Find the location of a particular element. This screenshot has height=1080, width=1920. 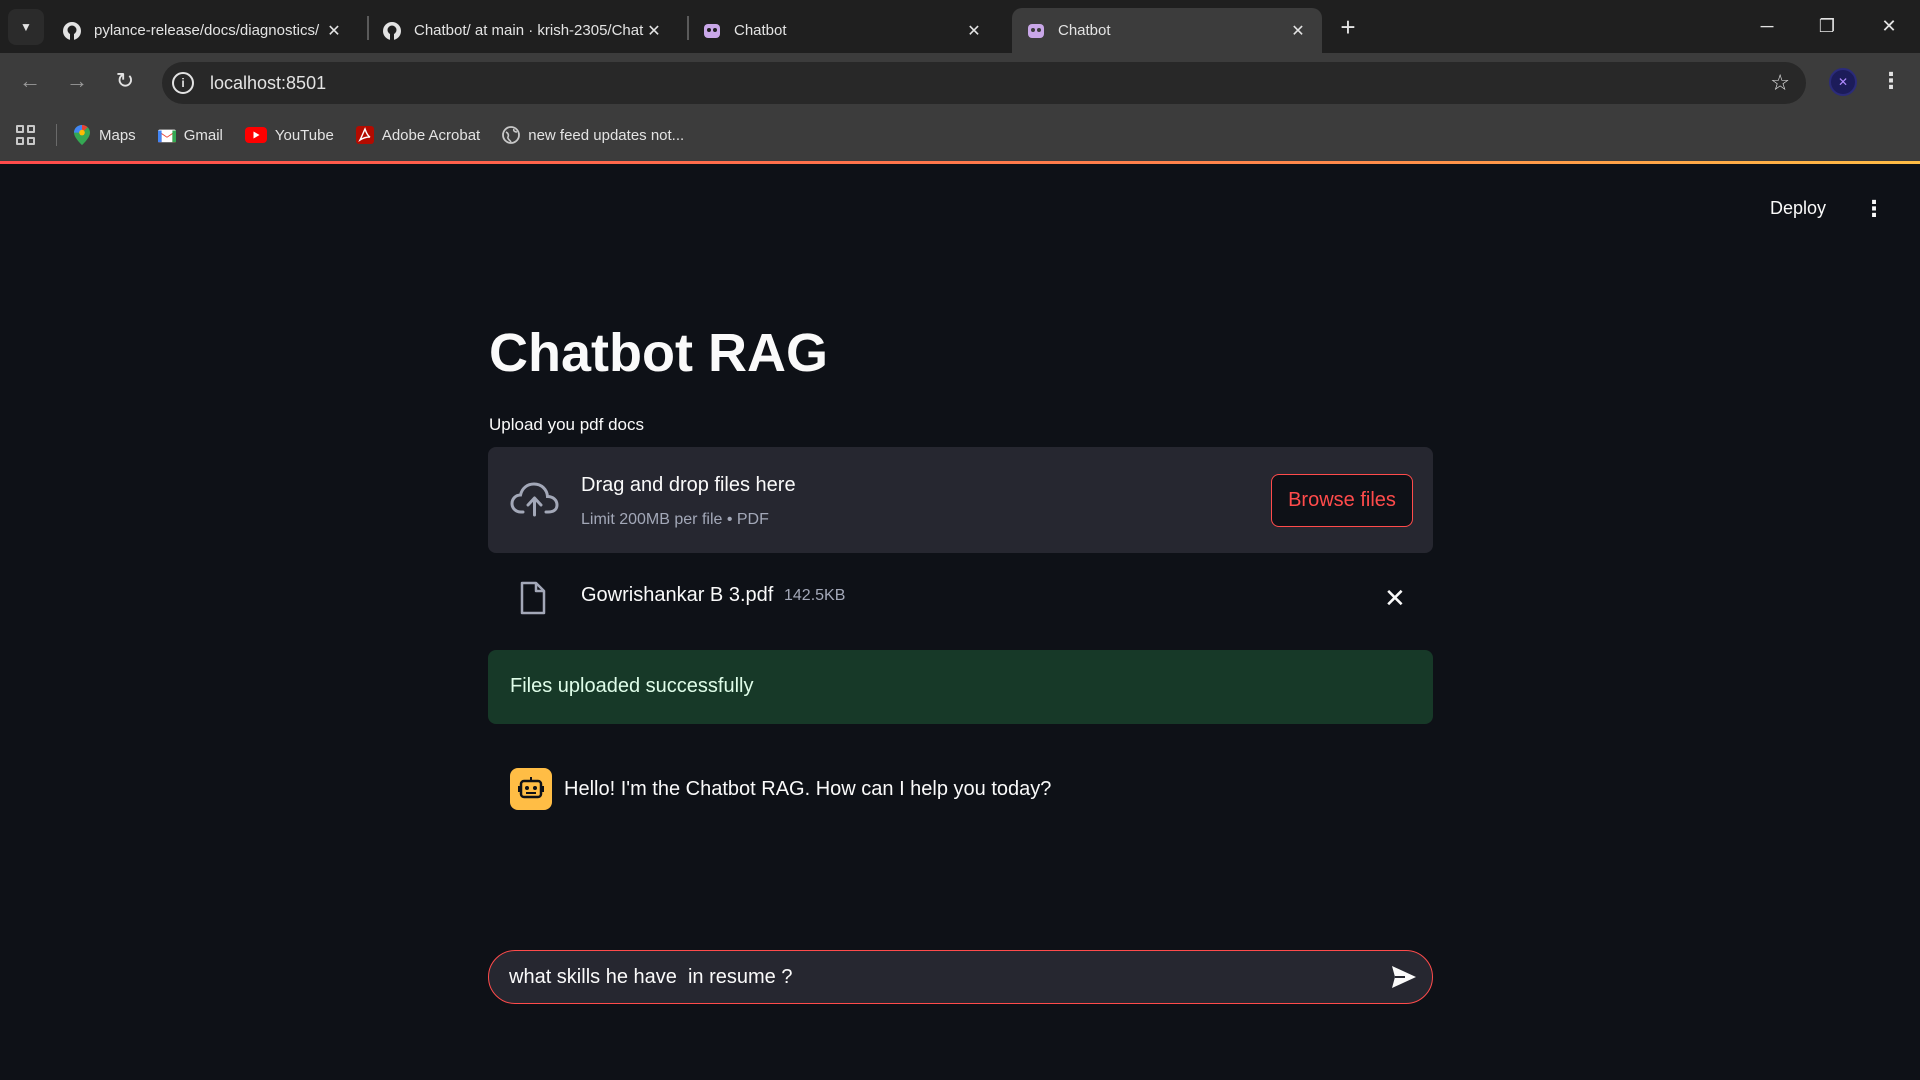

tab-chatbot: Chatbot ✕ is located at coordinates (843, 30).